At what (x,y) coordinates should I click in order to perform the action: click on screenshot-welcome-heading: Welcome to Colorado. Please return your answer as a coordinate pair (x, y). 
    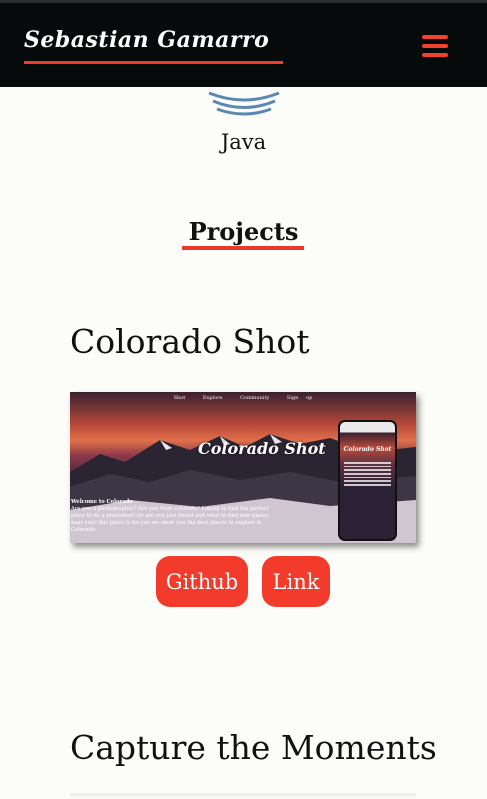
    Looking at the image, I should click on (102, 502).